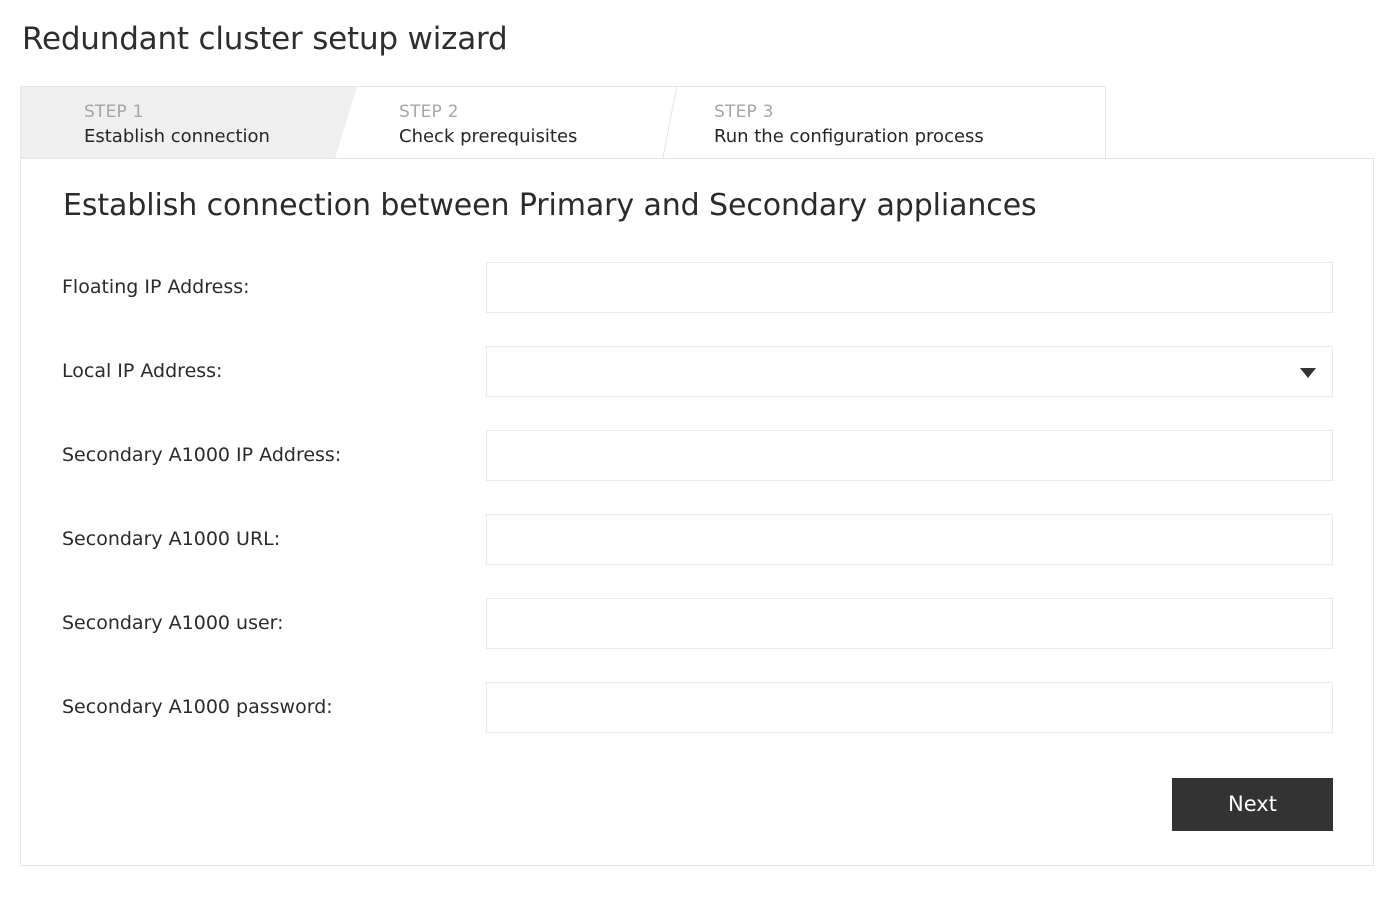 The image size is (1400, 899). Describe the element at coordinates (896, 122) in the screenshot. I see `wizard-step-tab-3: STEP 3 Run the configuration process` at that location.